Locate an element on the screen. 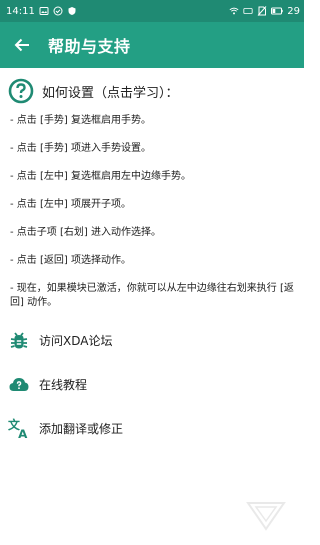 The height and width of the screenshot is (545, 320). translate-icon: 文A is located at coordinates (19, 428).